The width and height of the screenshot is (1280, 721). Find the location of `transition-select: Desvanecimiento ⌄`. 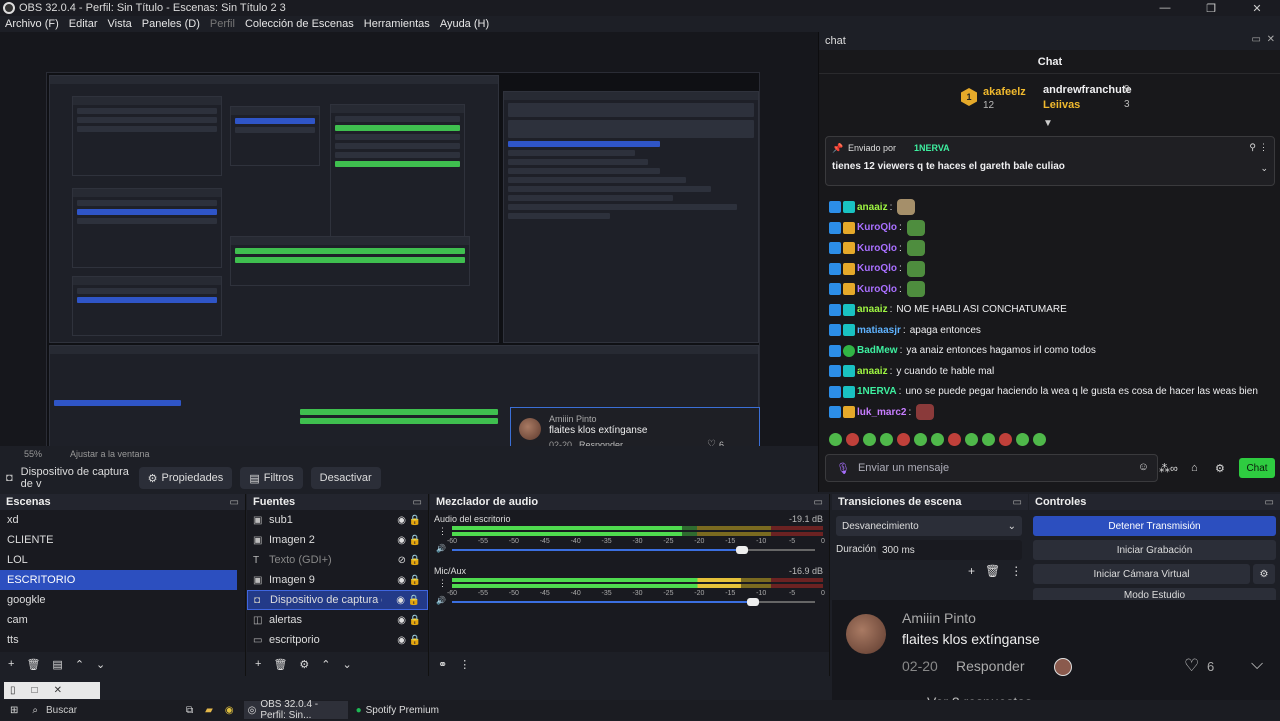

transition-select: Desvanecimiento ⌄ is located at coordinates (929, 526).